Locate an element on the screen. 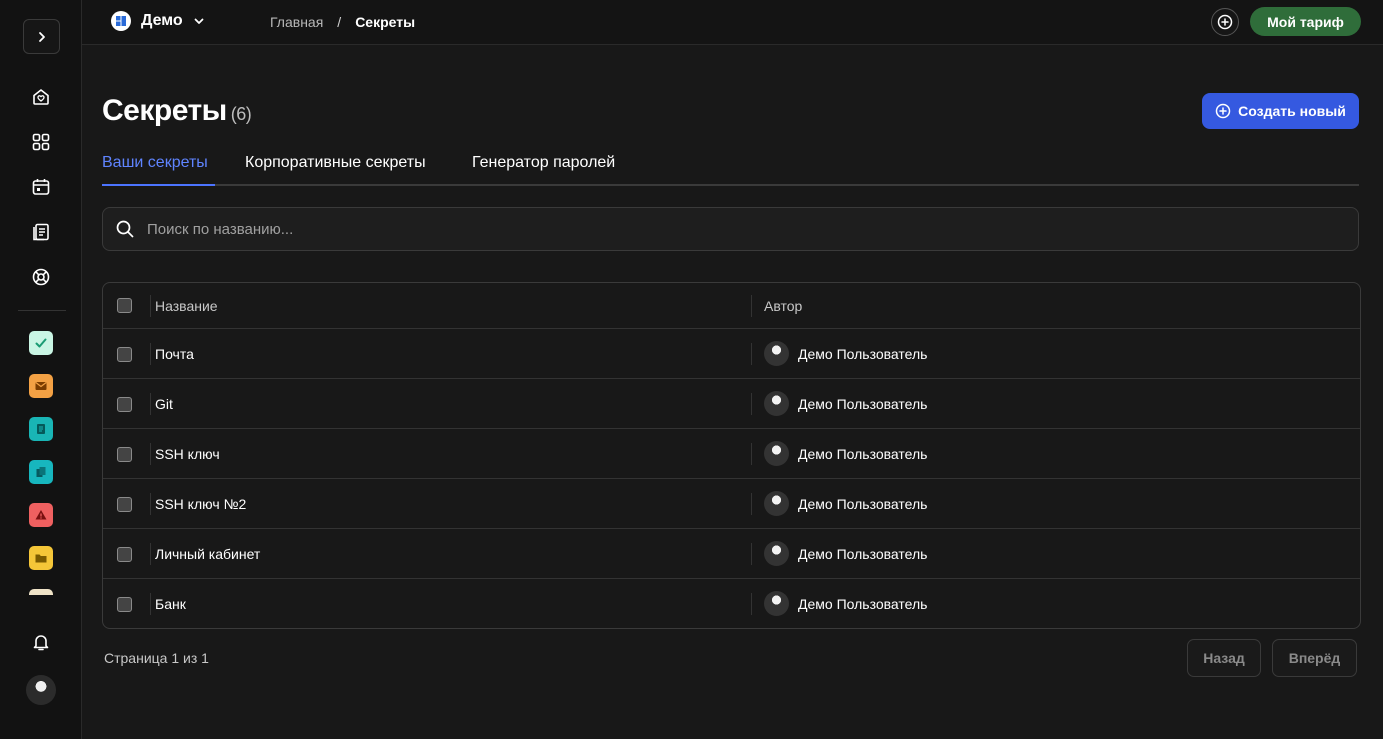 Image resolution: width=1383 pixels, height=739 pixels. search-box is located at coordinates (730, 229).